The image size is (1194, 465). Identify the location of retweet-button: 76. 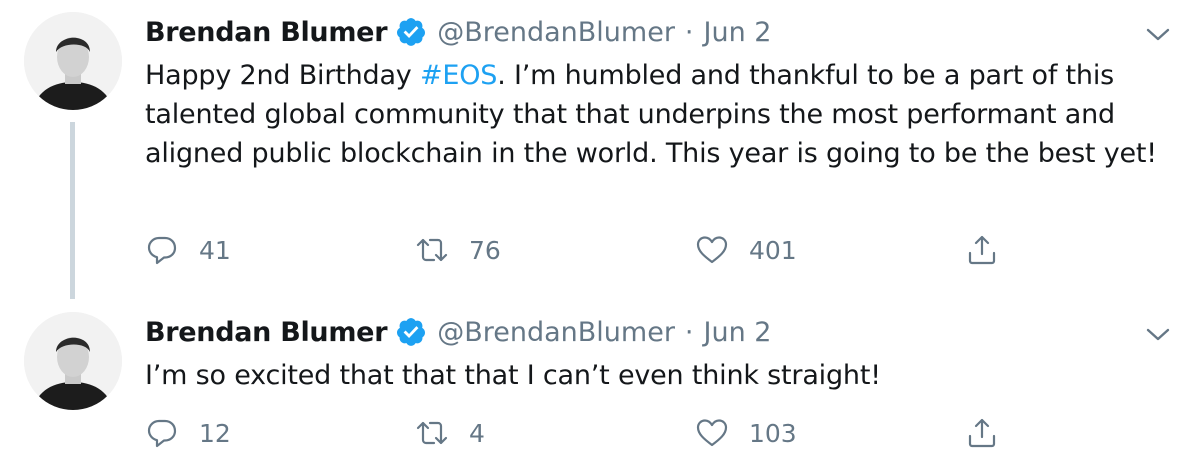
(458, 250).